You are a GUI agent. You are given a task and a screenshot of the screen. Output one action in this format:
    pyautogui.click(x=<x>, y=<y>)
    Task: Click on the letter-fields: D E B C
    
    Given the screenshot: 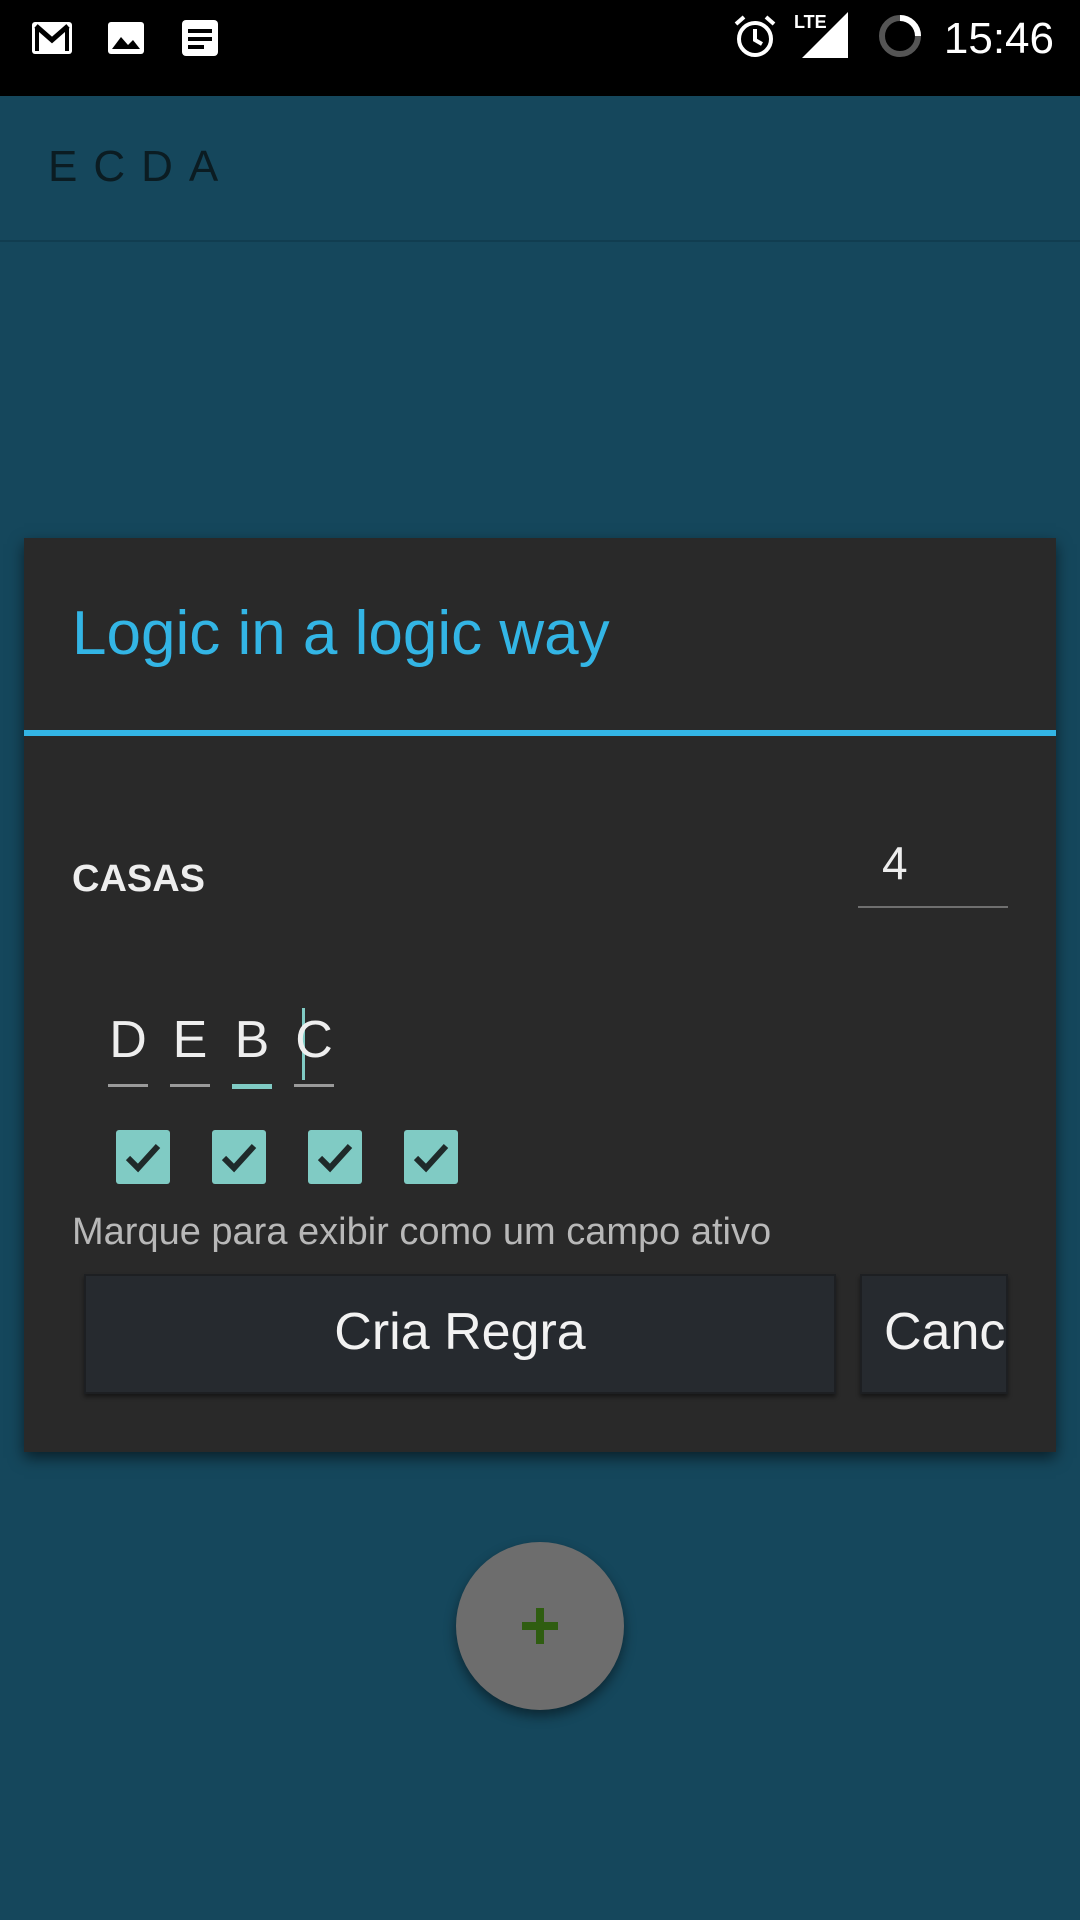 What is the action you would take?
    pyautogui.click(x=264, y=1047)
    